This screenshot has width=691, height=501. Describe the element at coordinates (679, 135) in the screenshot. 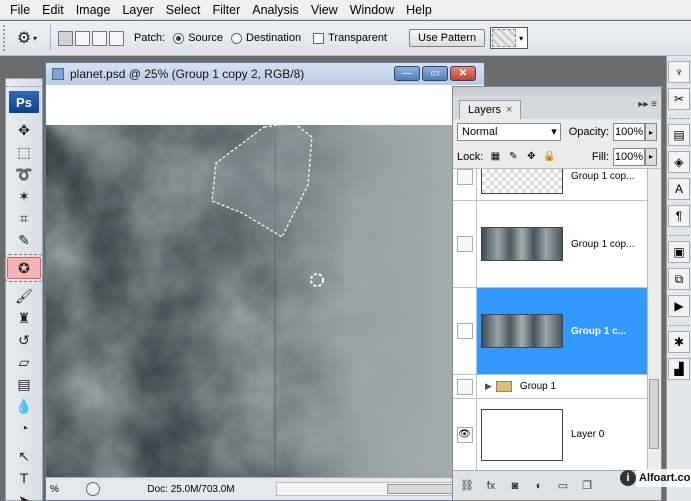

I see `channels-icon: ▤` at that location.